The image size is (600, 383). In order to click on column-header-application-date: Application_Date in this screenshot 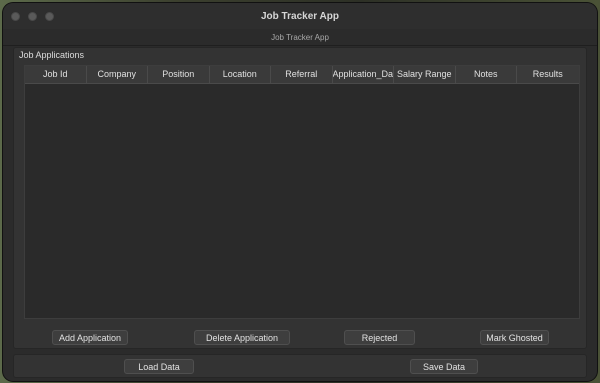, I will do `click(363, 74)`.